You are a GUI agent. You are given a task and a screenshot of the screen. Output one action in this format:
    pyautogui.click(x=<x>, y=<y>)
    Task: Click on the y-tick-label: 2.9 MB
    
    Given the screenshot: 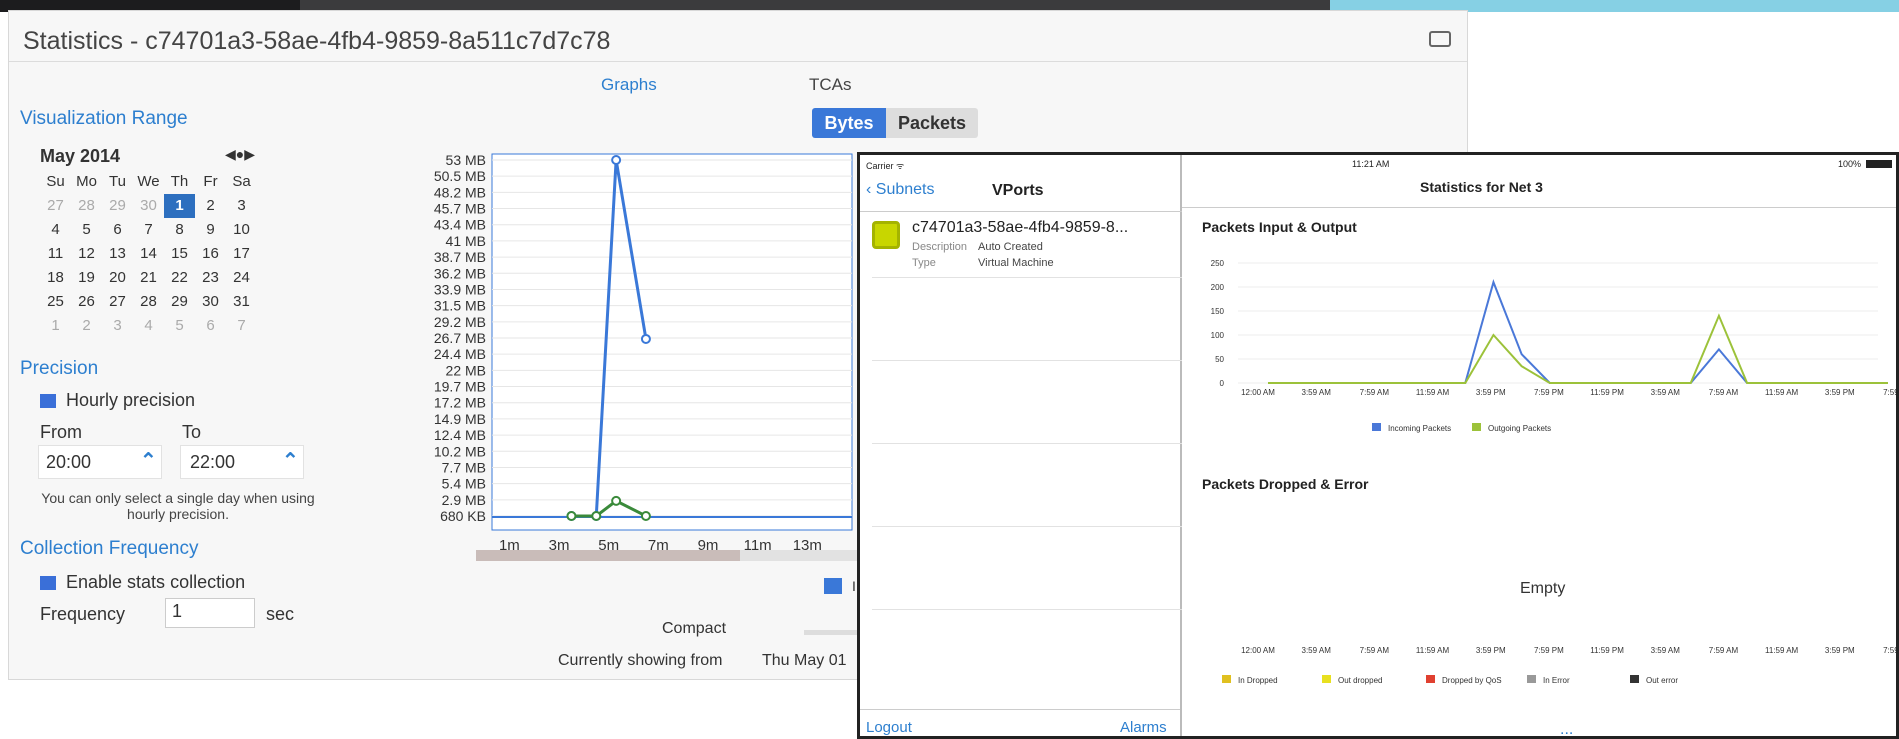 What is the action you would take?
    pyautogui.click(x=464, y=500)
    